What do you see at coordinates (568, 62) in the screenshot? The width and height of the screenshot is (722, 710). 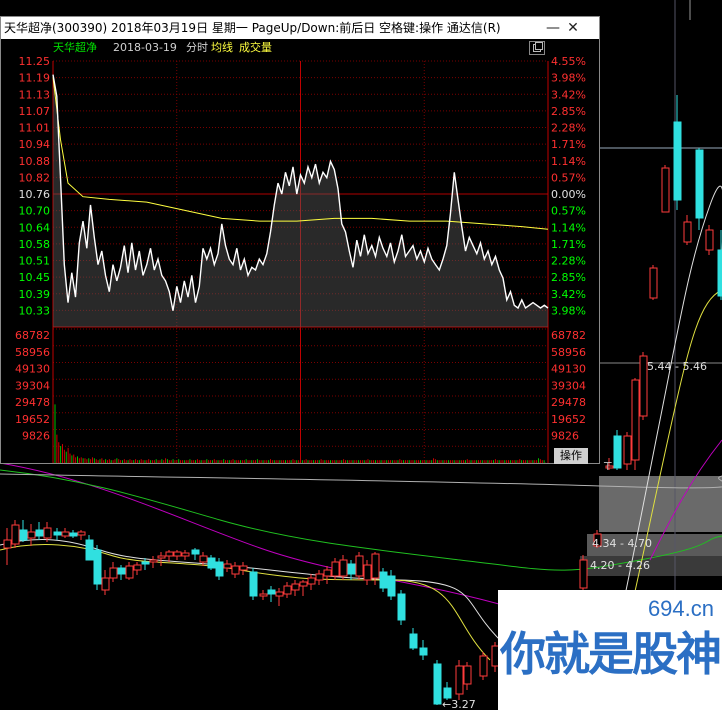 I see `pct-tick-label: 4.55%` at bounding box center [568, 62].